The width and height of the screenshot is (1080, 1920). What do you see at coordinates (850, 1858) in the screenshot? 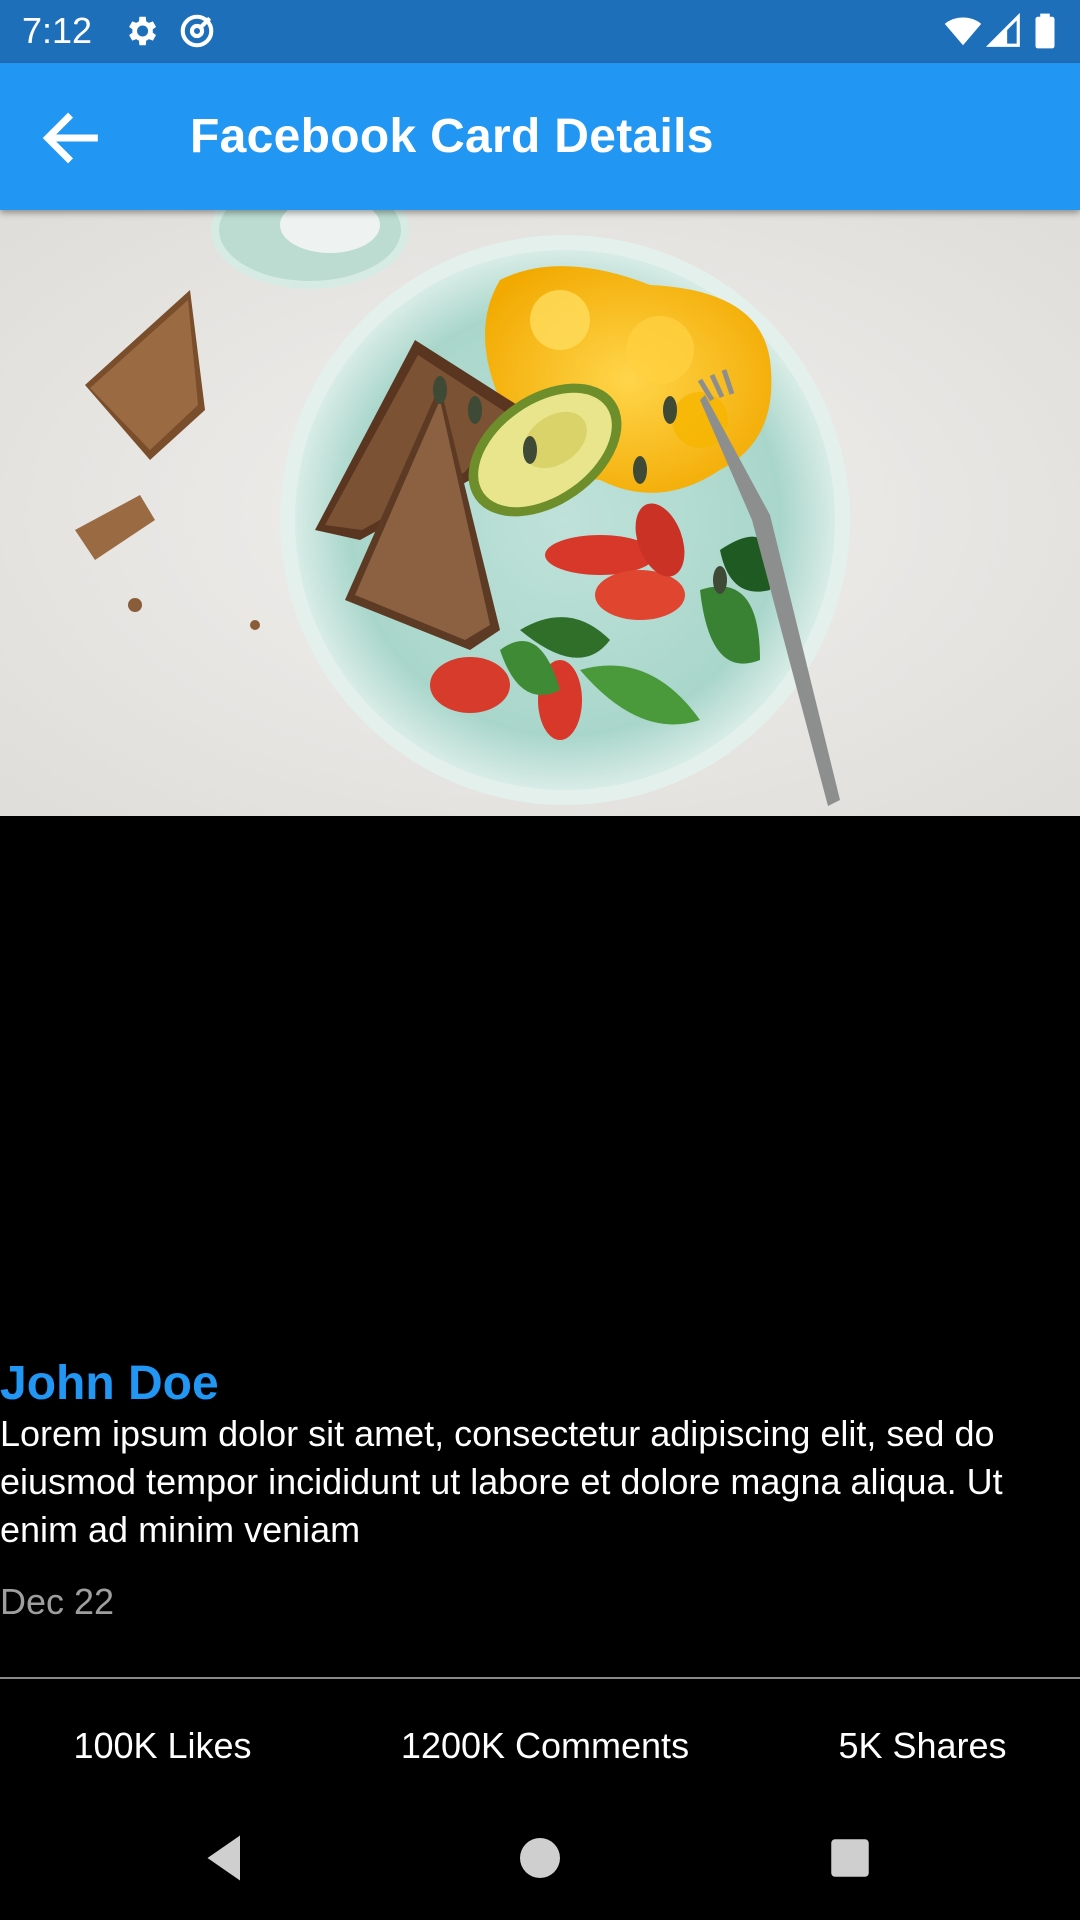
I see `recents-square-icon` at bounding box center [850, 1858].